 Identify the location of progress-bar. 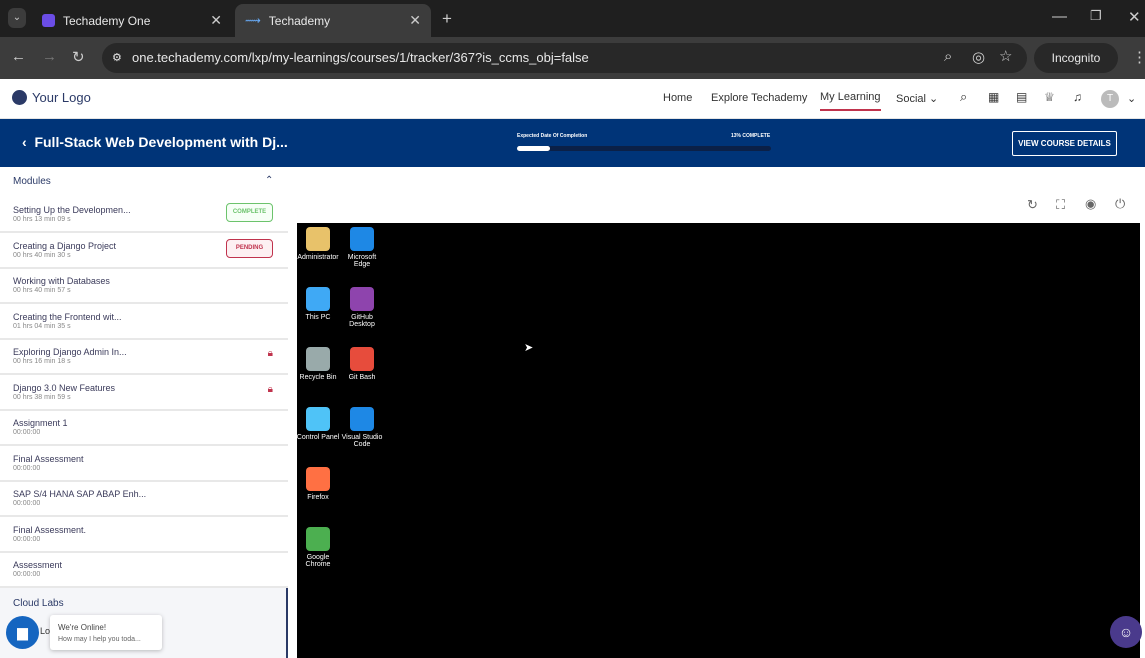
(644, 148).